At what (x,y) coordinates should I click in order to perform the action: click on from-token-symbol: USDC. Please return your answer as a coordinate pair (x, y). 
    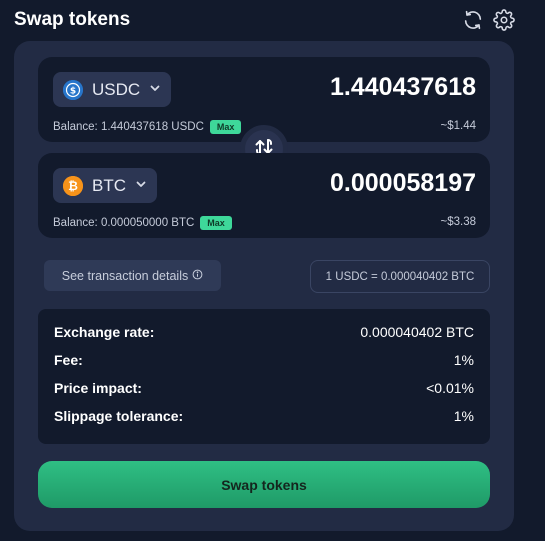
    Looking at the image, I should click on (116, 89).